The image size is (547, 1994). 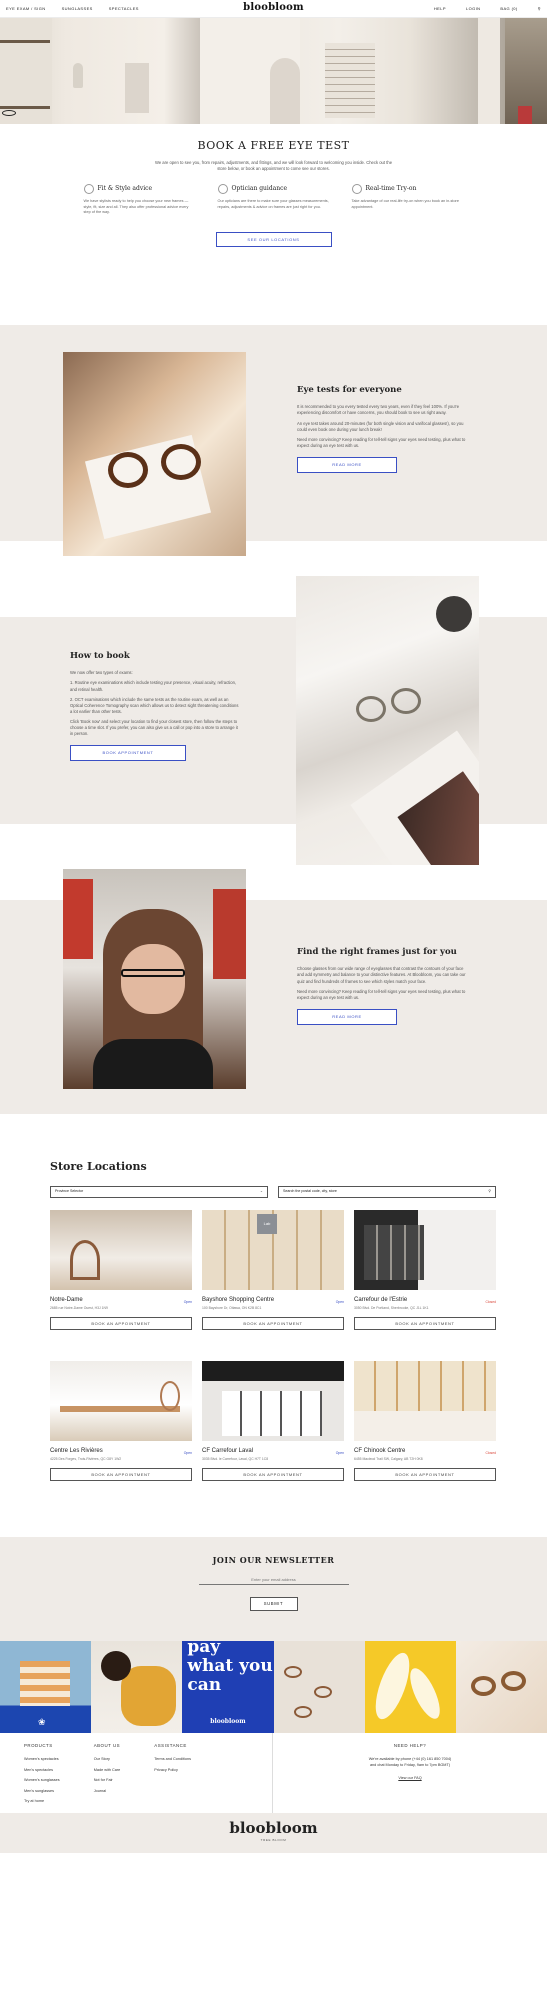 I want to click on faq-link: View our FAQ, so click(x=410, y=1779).